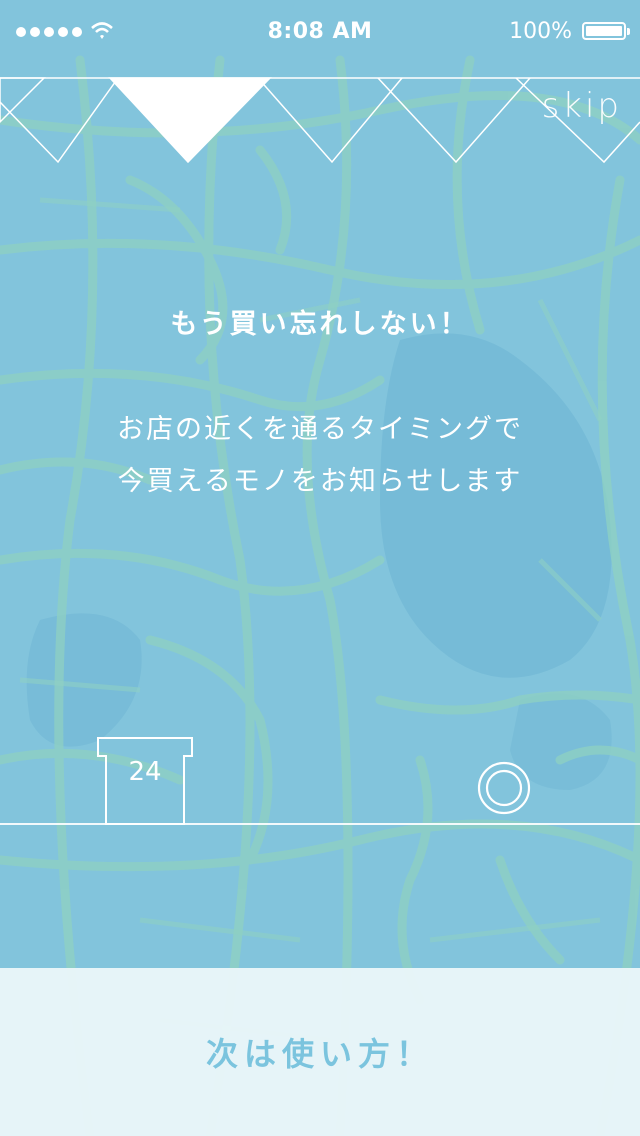  Describe the element at coordinates (320, 456) in the screenshot. I see `onboarding-description: お店の近くを通るタイミングで 今買えるモノをお知らせします` at that location.